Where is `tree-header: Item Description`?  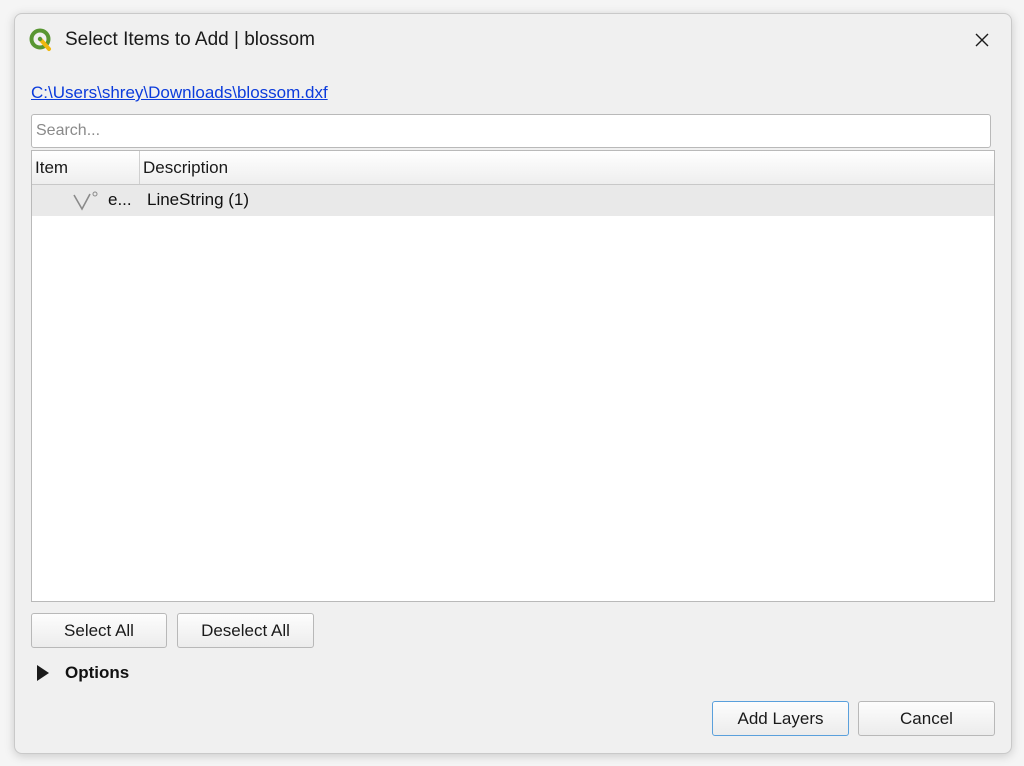
tree-header: Item Description is located at coordinates (513, 168).